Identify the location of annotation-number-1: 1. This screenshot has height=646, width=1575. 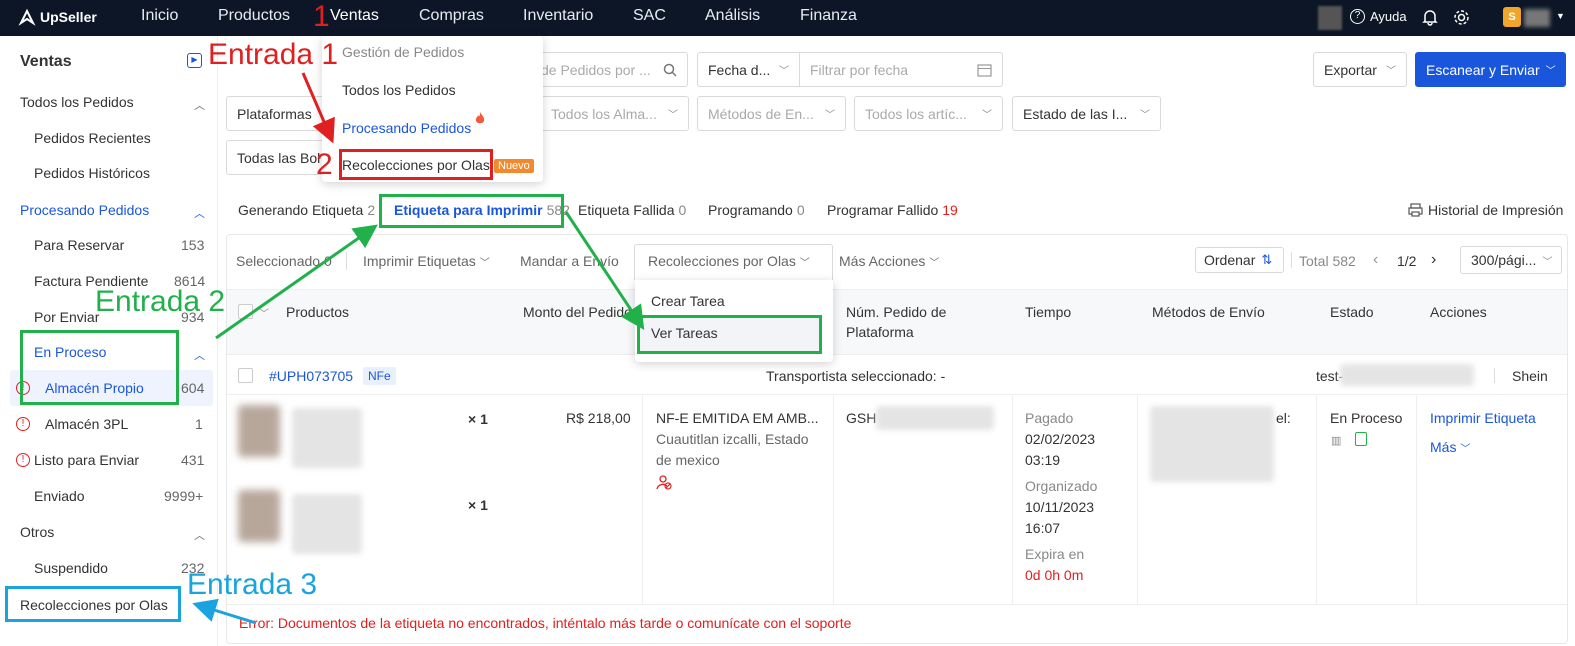
(321, 16).